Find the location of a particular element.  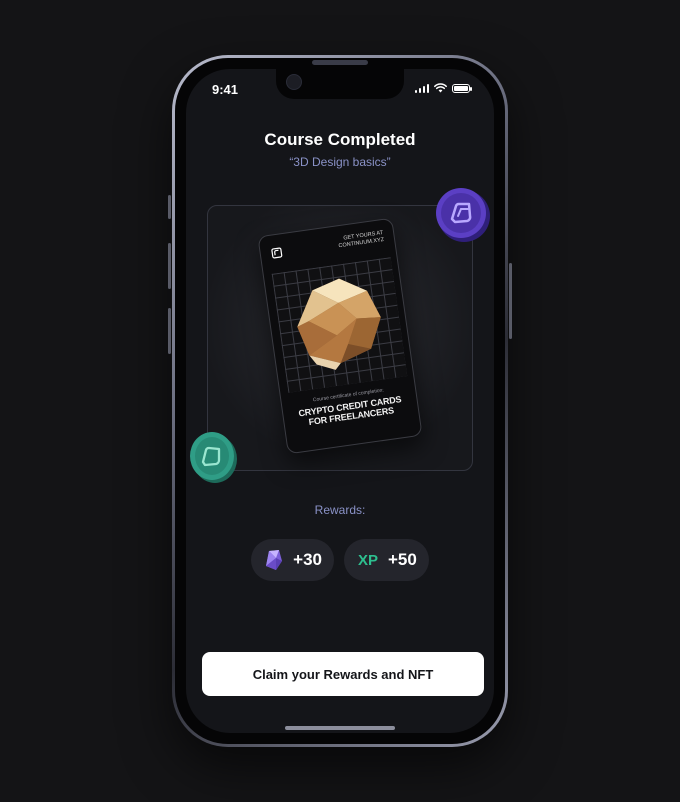

notch is located at coordinates (340, 84).